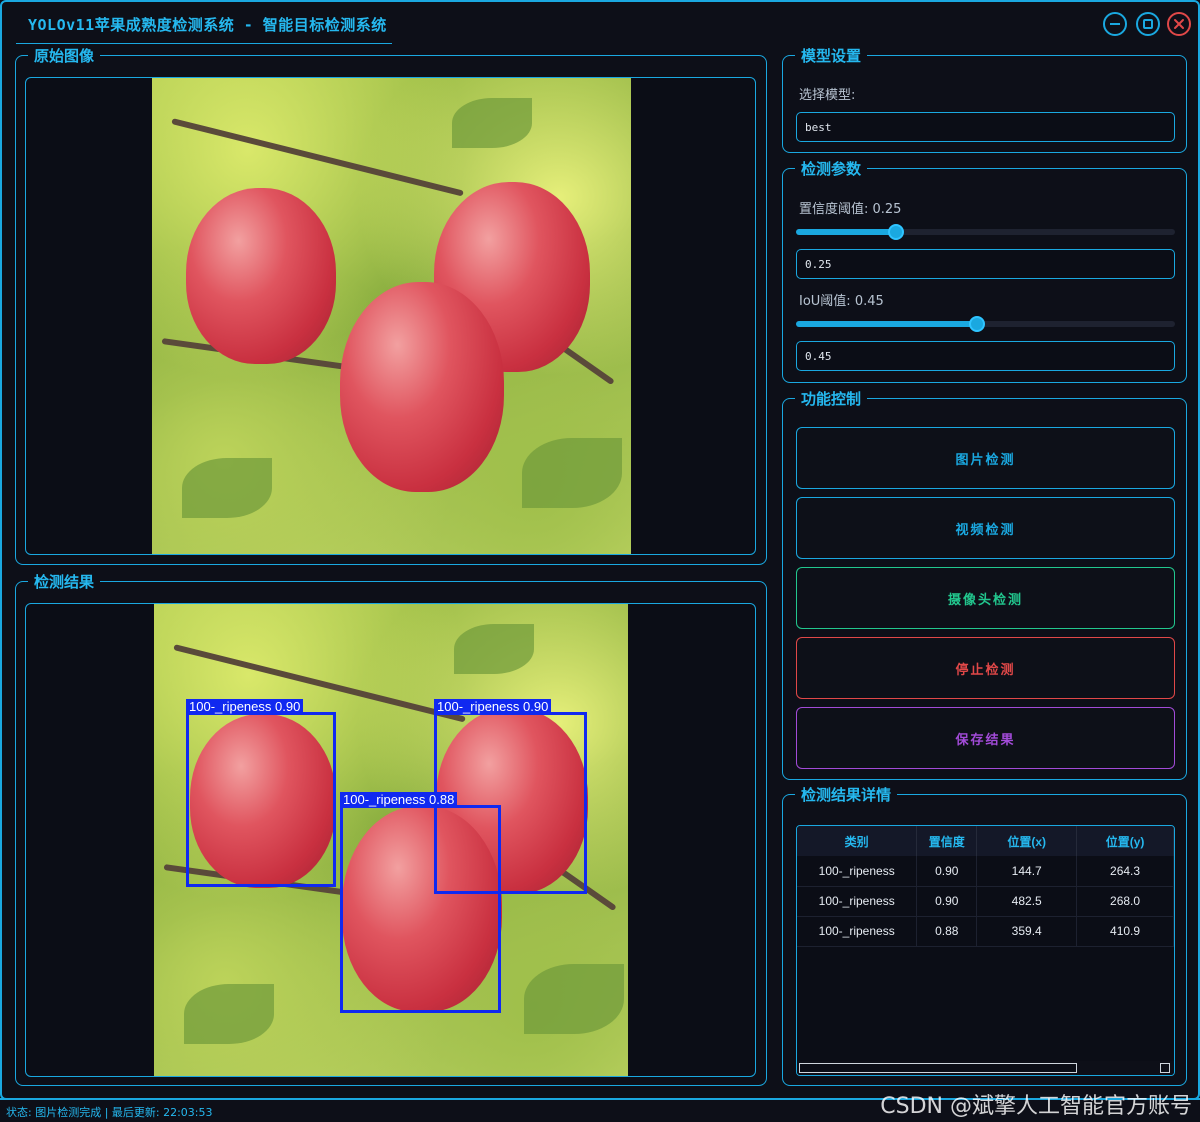 The image size is (1200, 1122). What do you see at coordinates (985, 324) in the screenshot?
I see `iou-slider` at bounding box center [985, 324].